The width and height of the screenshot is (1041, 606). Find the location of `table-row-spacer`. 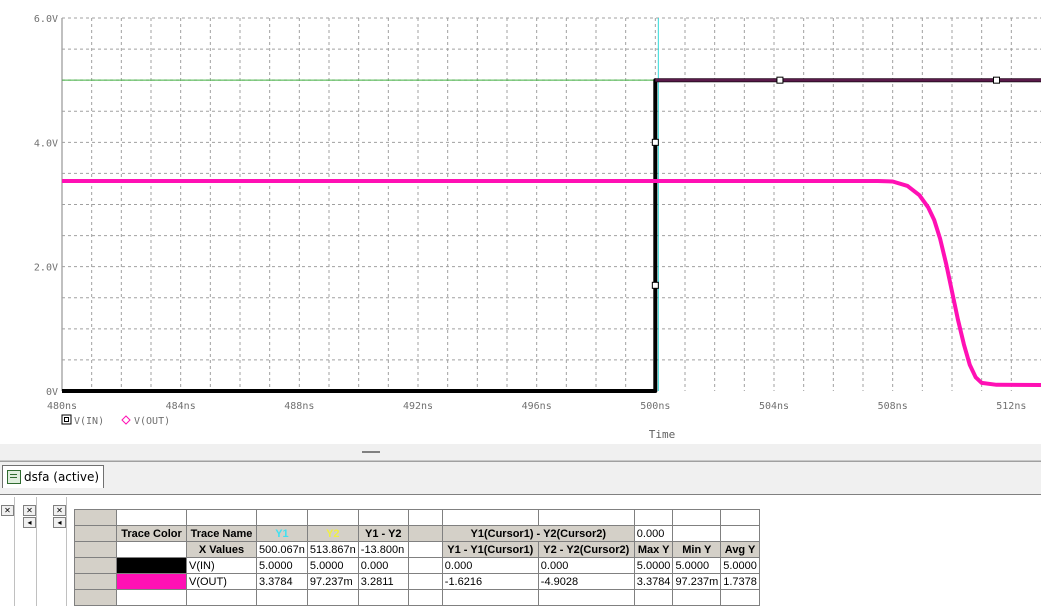

table-row-spacer is located at coordinates (417, 517).